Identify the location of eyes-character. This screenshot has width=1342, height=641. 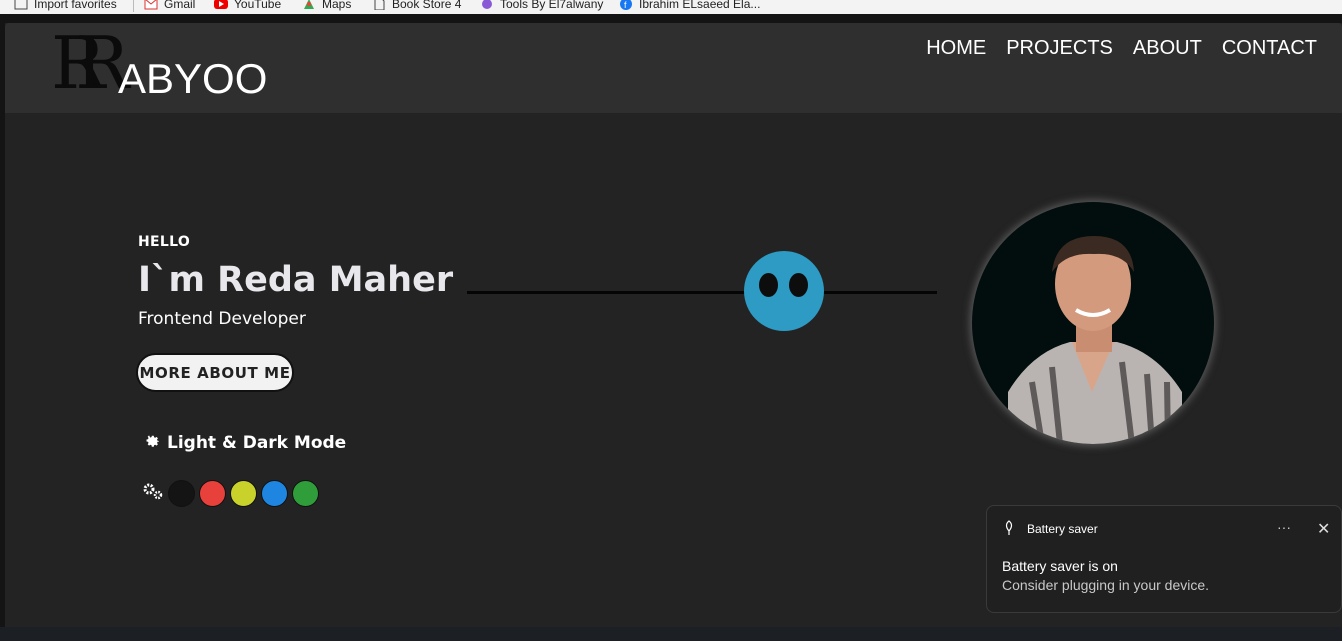
(784, 291).